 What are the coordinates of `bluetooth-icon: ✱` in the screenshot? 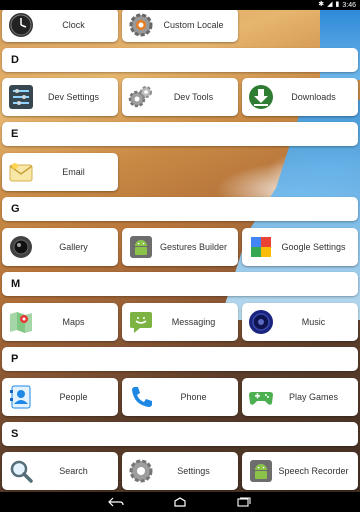 It's located at (321, 4).